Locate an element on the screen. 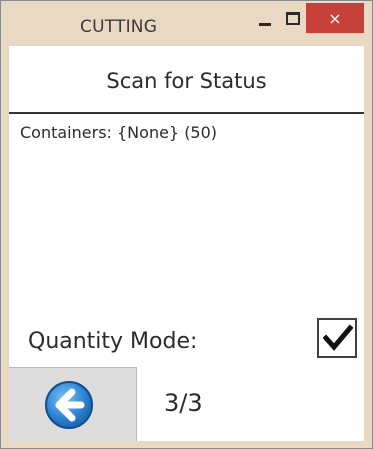 The height and width of the screenshot is (449, 373). close-icon: × is located at coordinates (335, 18).